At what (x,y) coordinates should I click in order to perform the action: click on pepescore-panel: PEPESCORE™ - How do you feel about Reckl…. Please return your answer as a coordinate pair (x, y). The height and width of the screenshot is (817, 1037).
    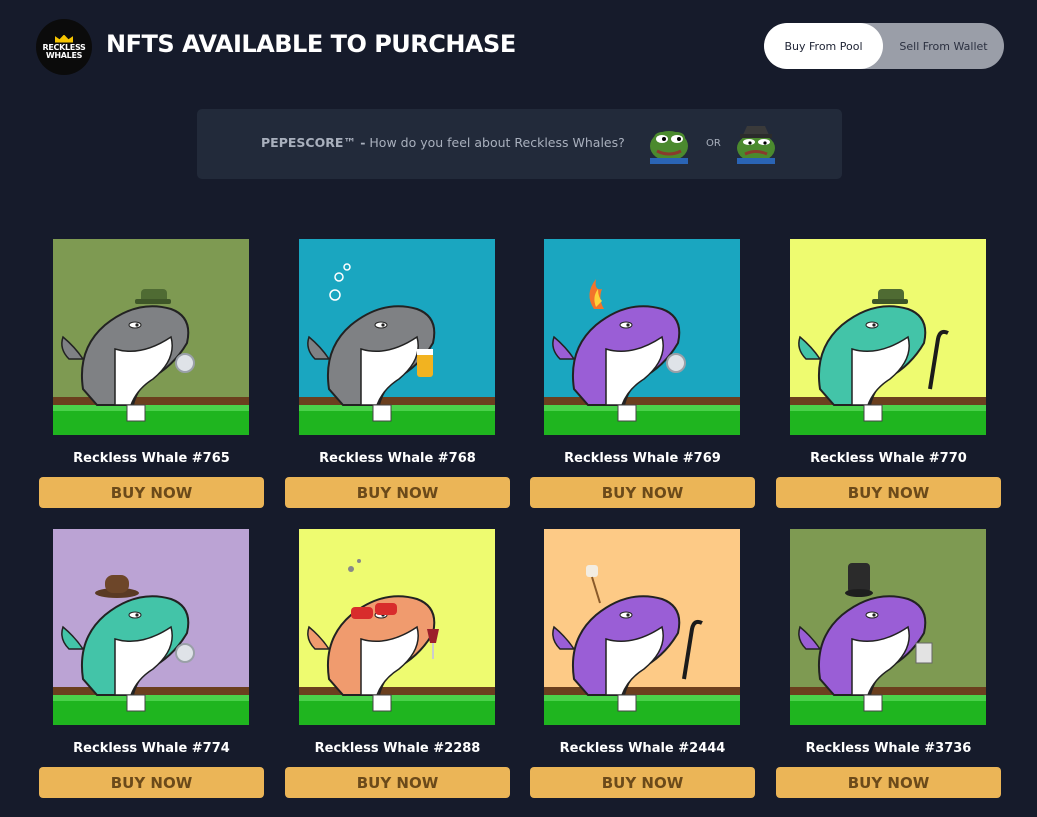
    Looking at the image, I should click on (519, 144).